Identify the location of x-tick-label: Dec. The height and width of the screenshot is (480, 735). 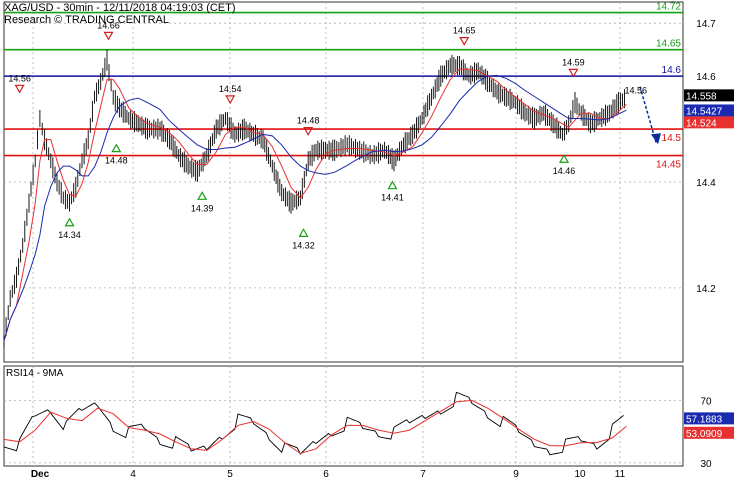
(40, 474).